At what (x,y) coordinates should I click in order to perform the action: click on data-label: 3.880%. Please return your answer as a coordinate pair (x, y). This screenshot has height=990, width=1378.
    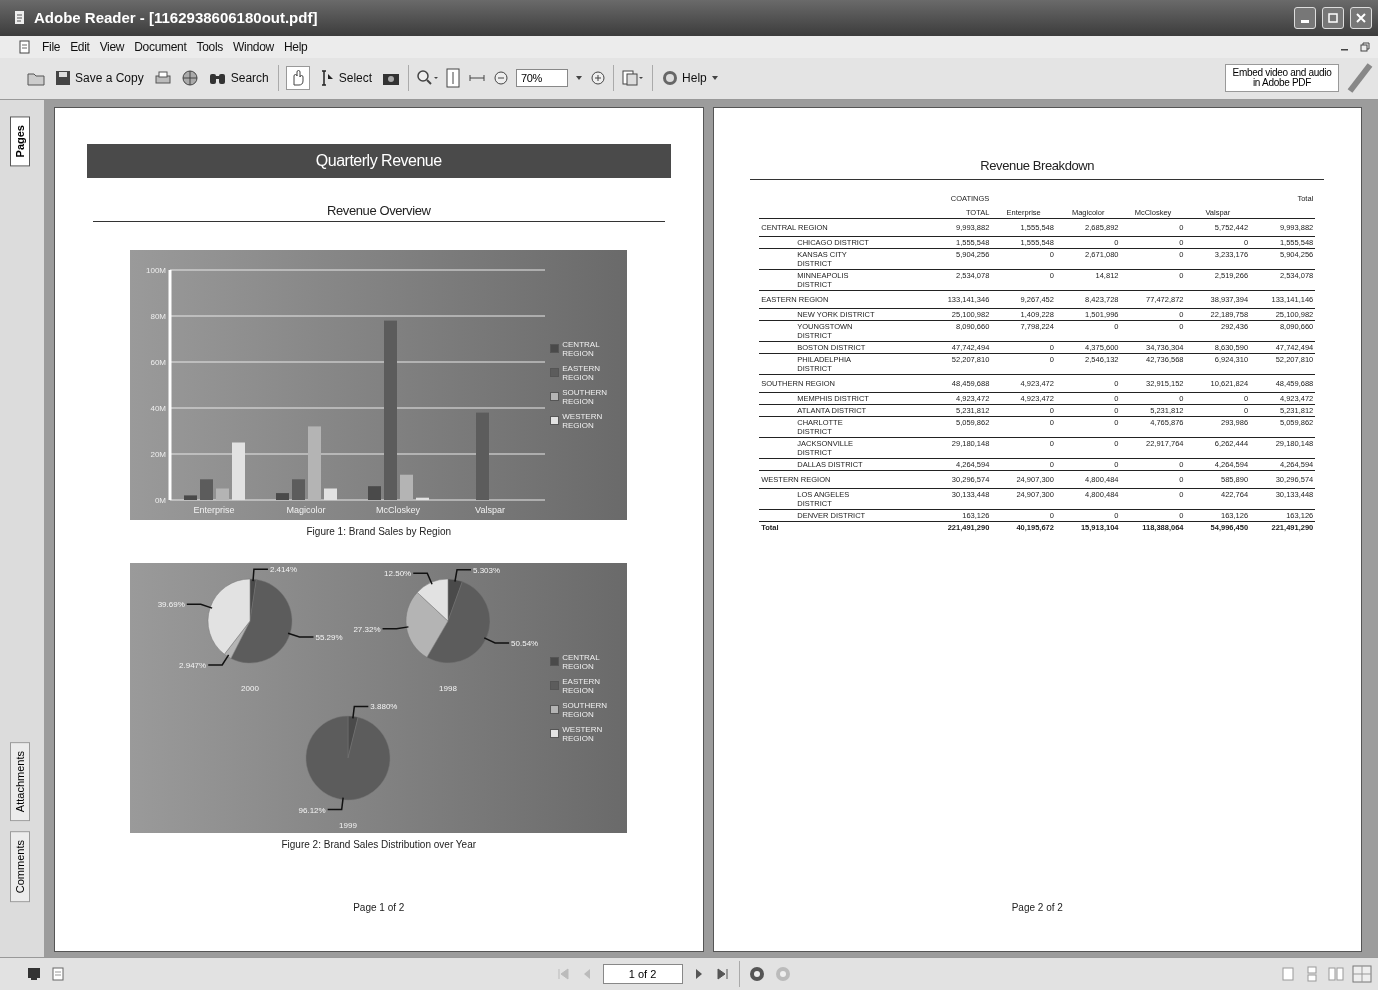
    Looking at the image, I should click on (384, 707).